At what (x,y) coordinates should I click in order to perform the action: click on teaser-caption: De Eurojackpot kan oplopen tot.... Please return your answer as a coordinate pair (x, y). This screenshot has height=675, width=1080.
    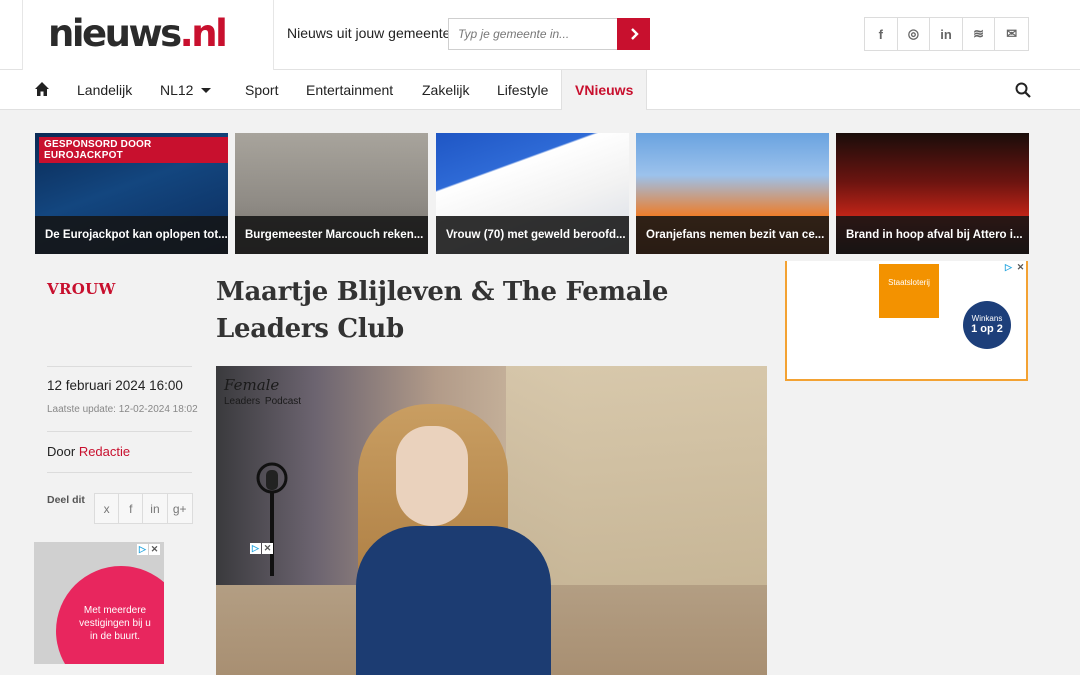
    Looking at the image, I should click on (131, 235).